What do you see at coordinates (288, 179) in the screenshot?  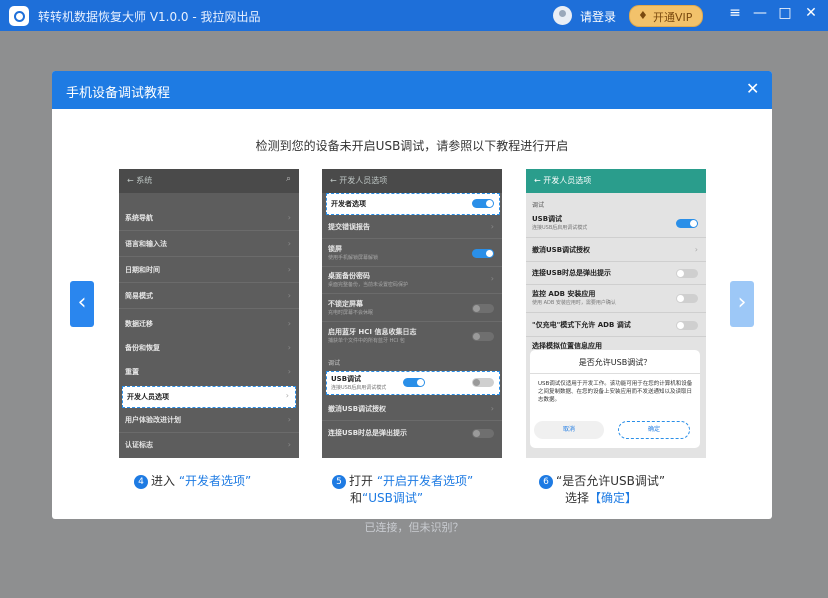 I see `search-icon: ⌕` at bounding box center [288, 179].